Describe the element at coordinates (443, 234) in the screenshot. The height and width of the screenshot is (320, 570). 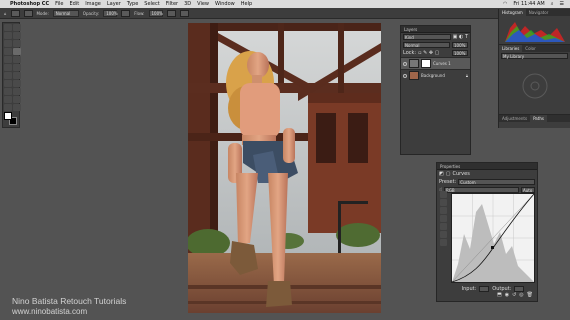
I see `smooth-curve-icon` at that location.